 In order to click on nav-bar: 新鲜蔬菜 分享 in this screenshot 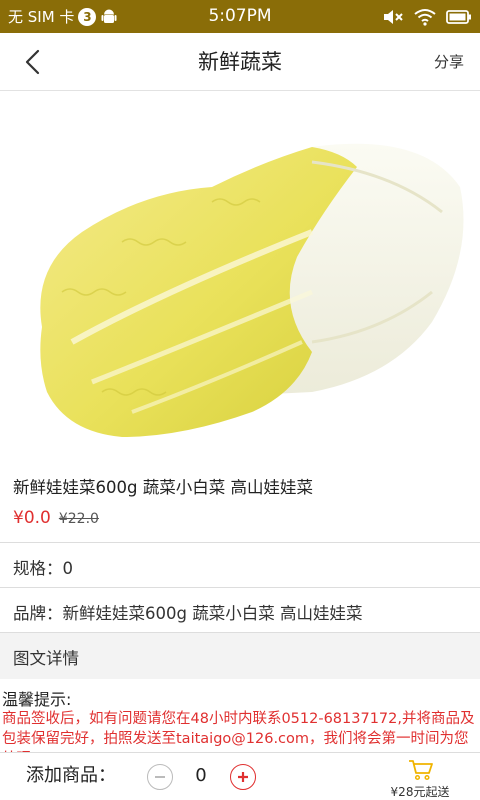, I will do `click(240, 62)`.